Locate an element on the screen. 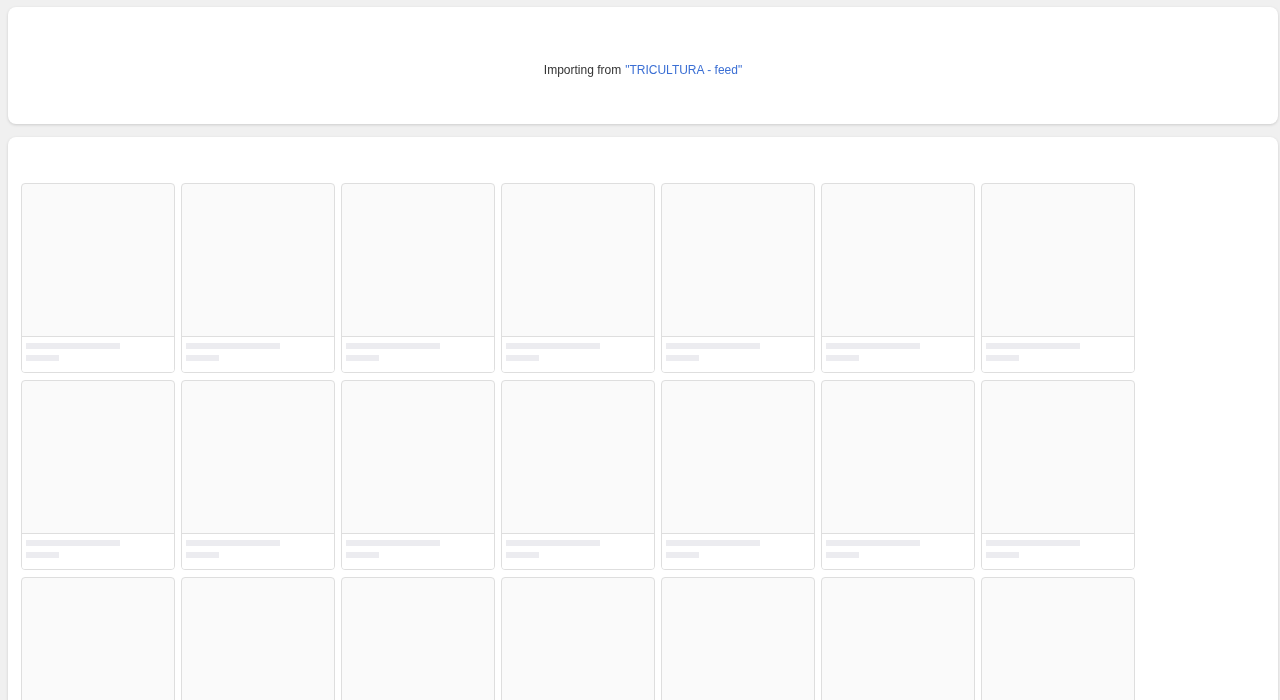 The image size is (1280, 700). source-name: "TRICULTURA - feed" is located at coordinates (684, 69).